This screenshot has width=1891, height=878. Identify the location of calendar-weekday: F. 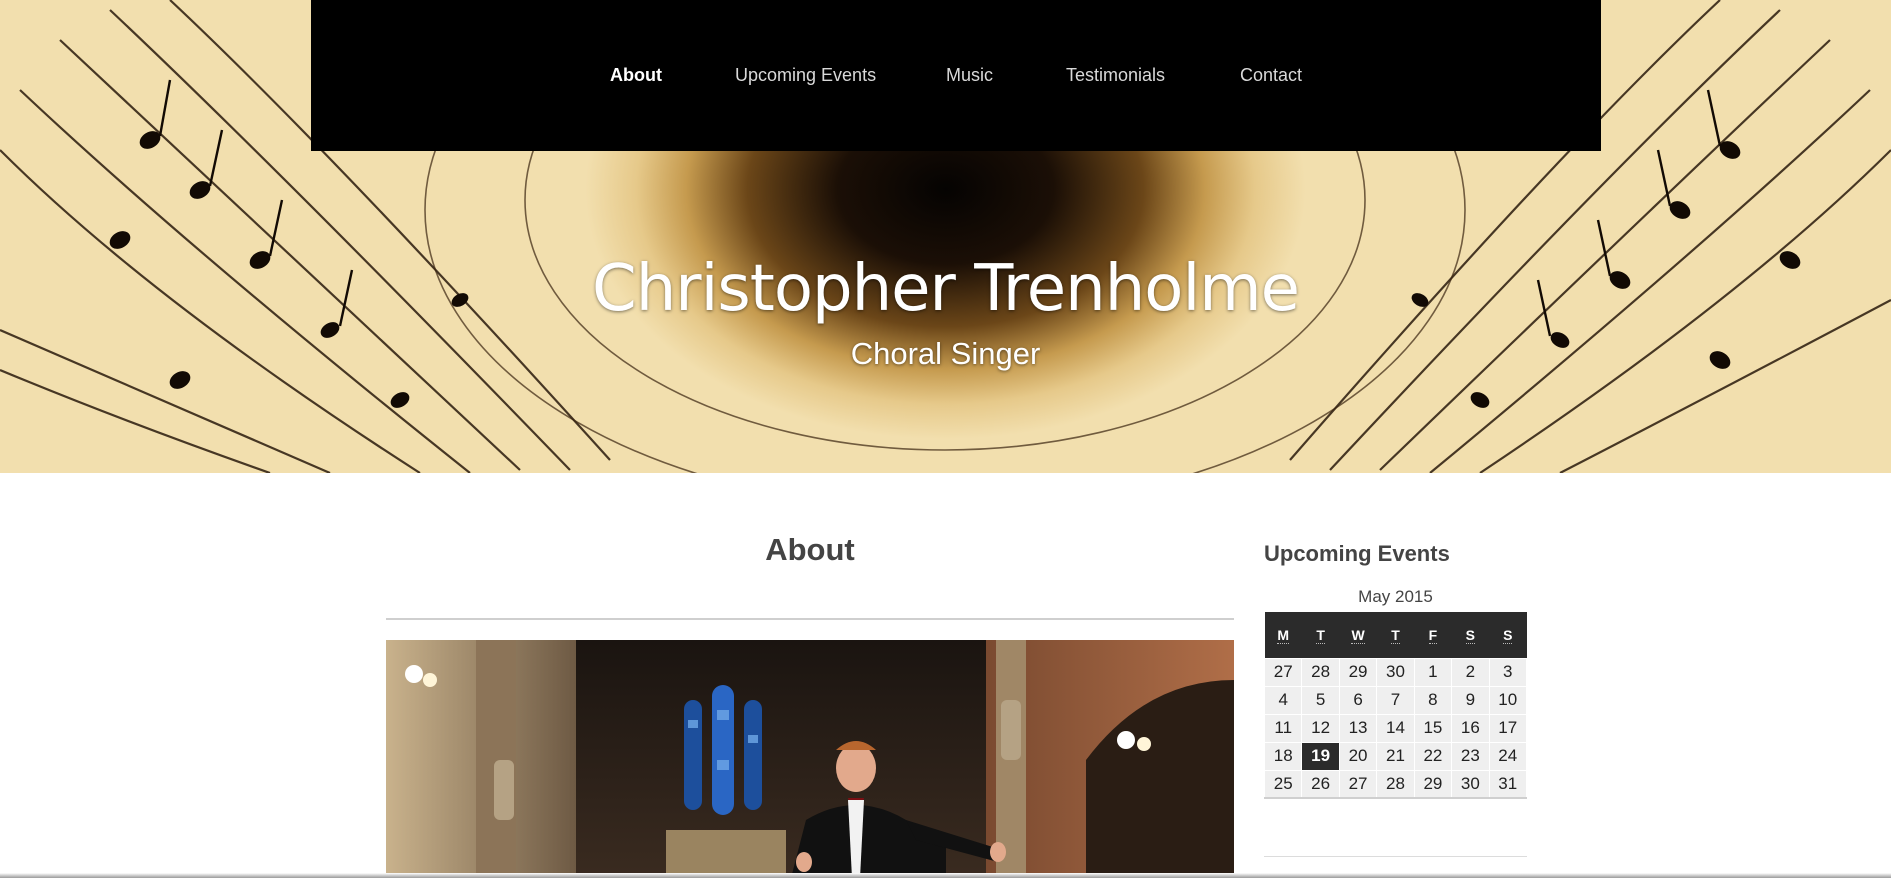
(1433, 635).